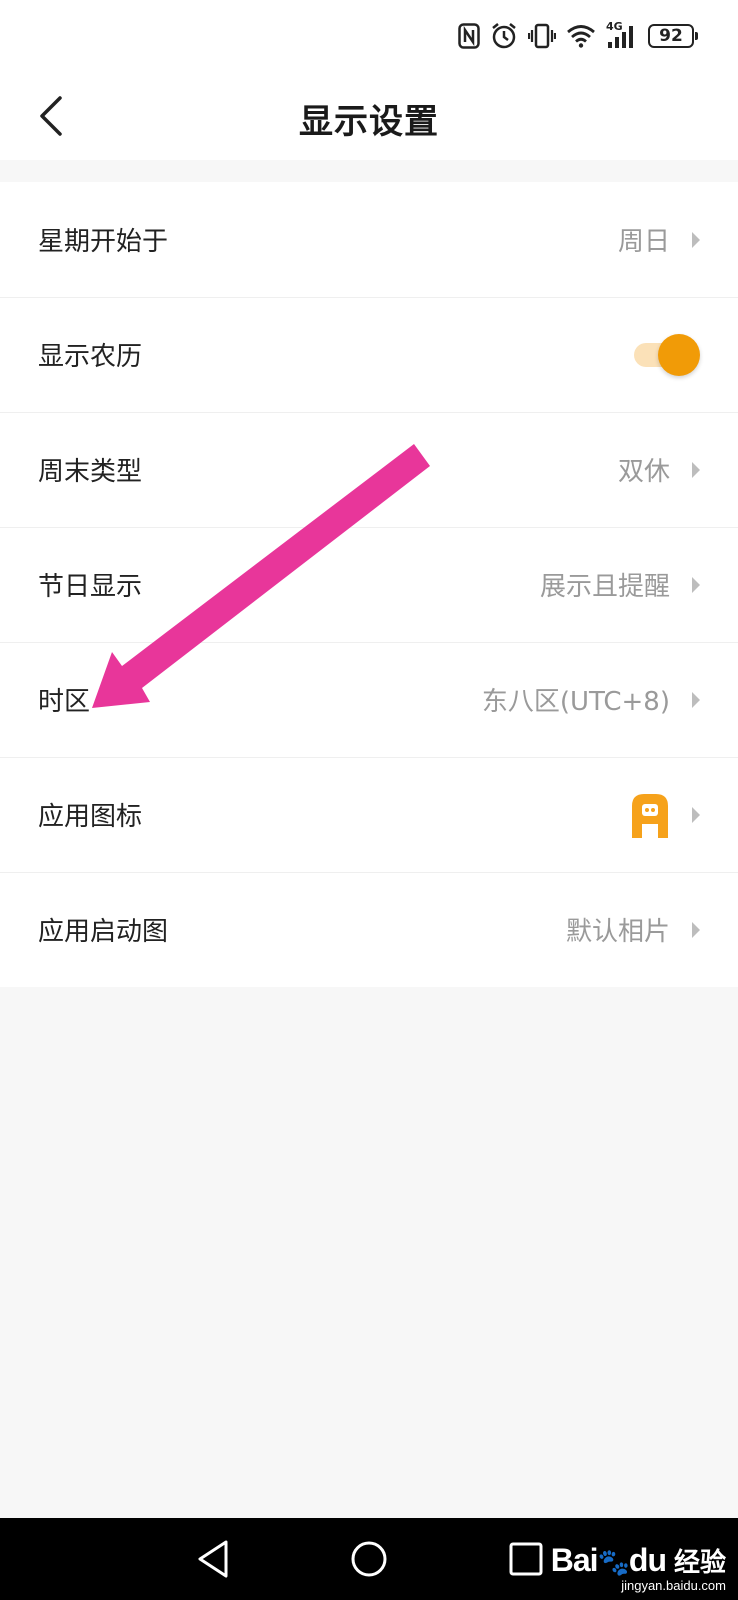 The height and width of the screenshot is (1600, 738). What do you see at coordinates (643, 472) in the screenshot?
I see `weekend-value: 双休` at bounding box center [643, 472].